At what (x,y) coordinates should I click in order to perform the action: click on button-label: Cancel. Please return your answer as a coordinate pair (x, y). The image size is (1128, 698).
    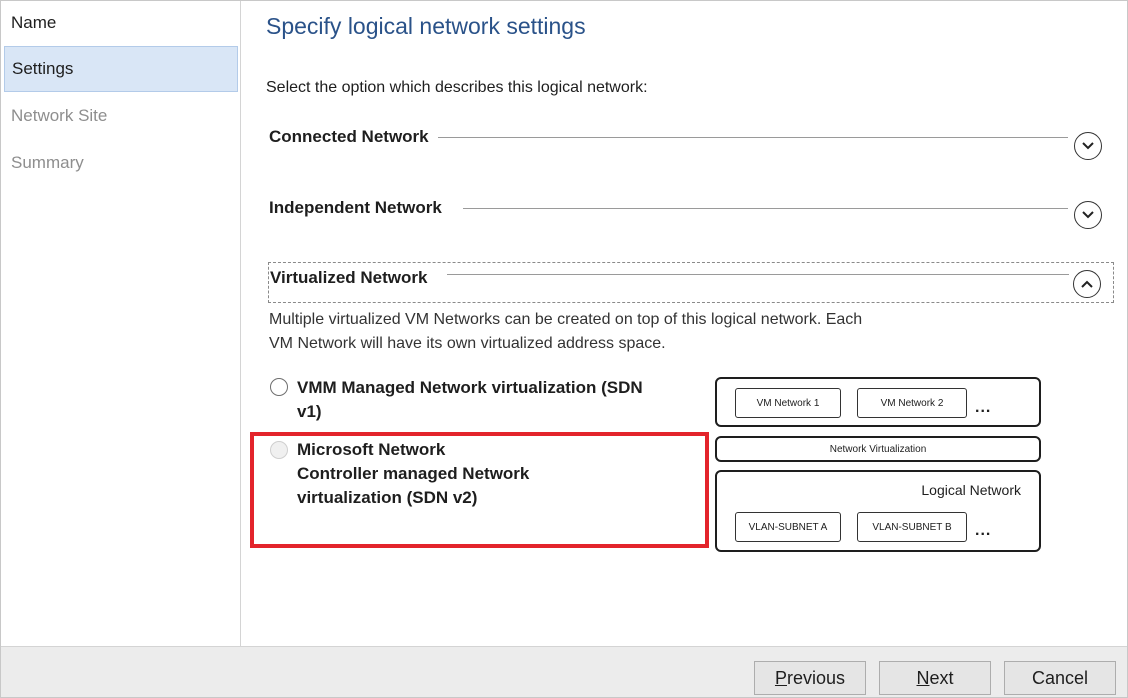
    Looking at the image, I should click on (1060, 677).